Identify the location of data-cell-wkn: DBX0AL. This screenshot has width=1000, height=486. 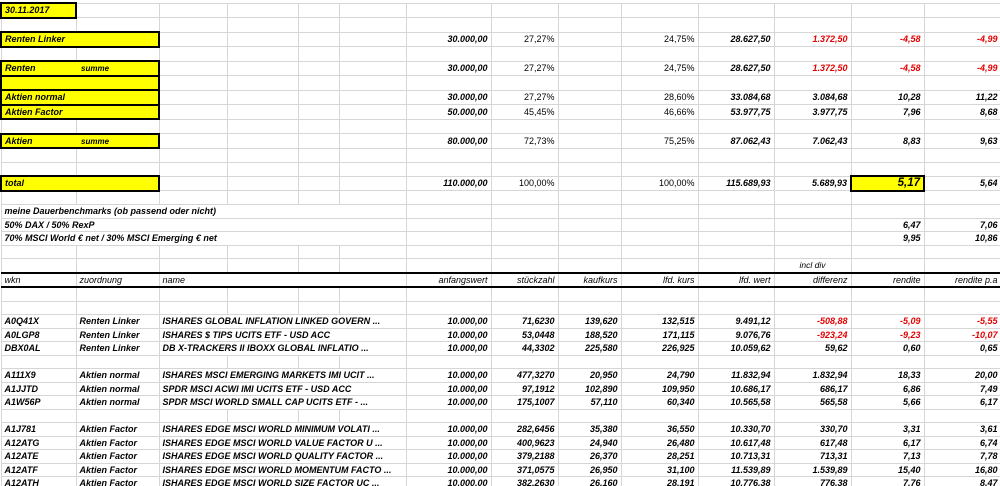
(38, 348).